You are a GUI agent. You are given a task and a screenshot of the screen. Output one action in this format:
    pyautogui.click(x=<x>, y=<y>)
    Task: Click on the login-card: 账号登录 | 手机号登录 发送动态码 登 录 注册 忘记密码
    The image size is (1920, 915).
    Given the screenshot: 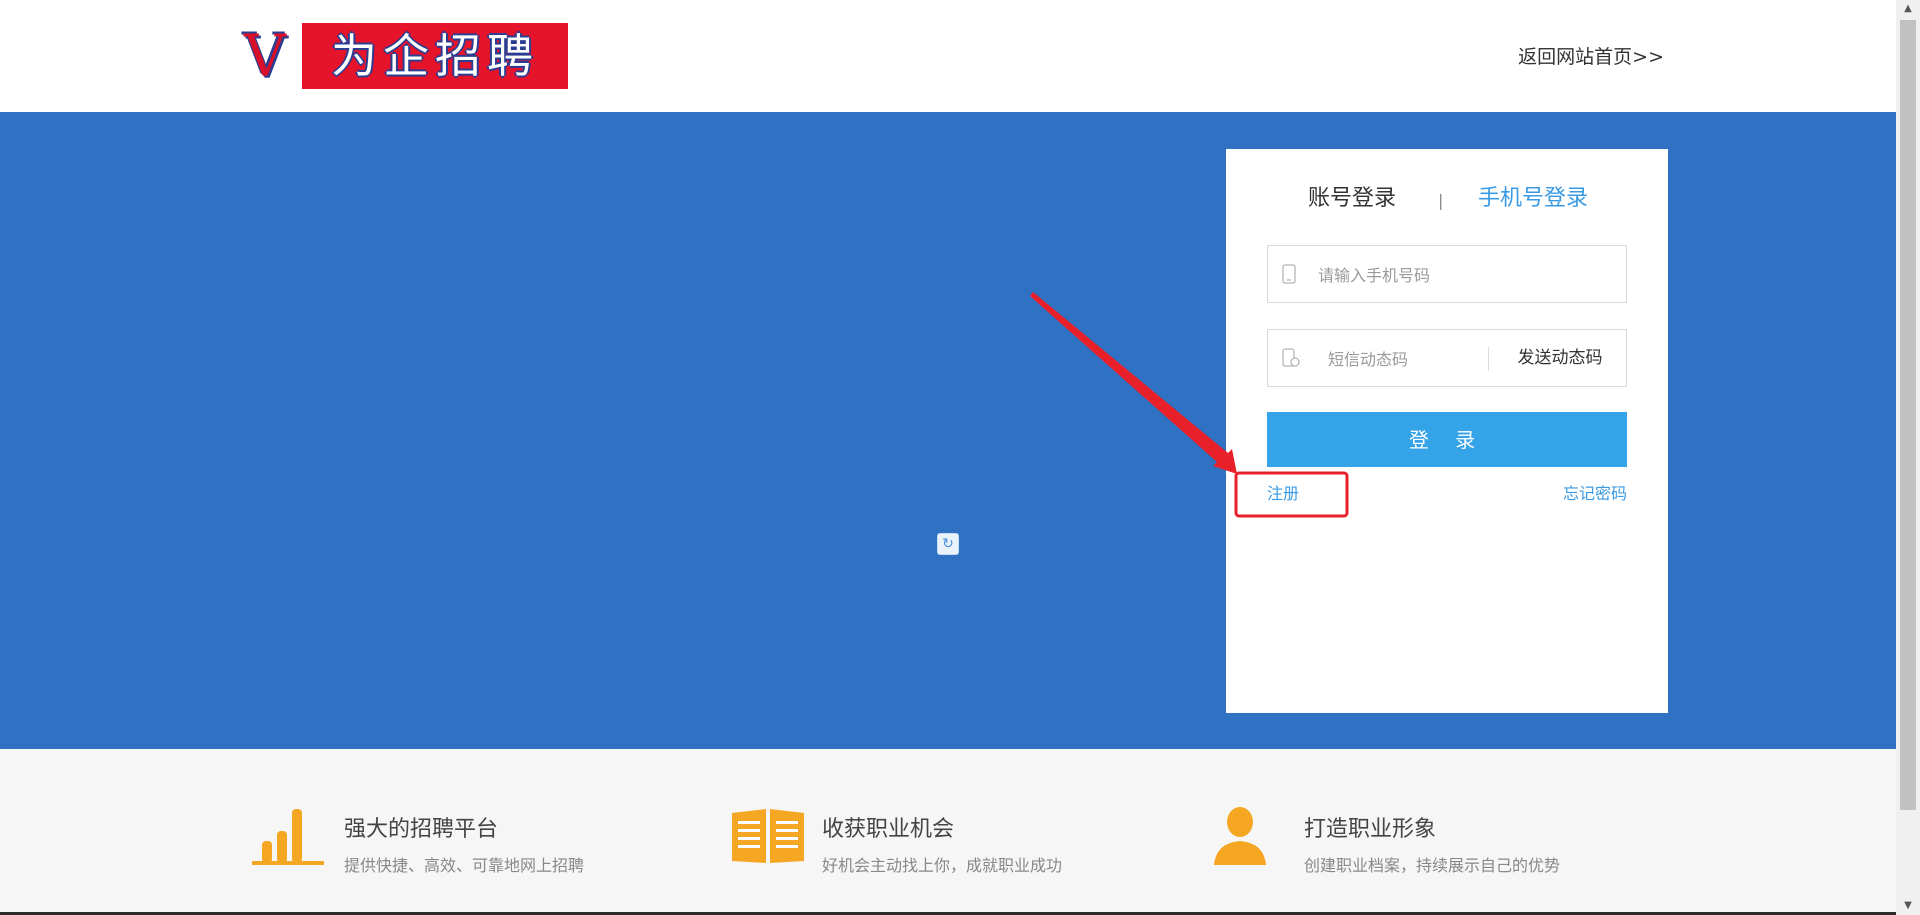 What is the action you would take?
    pyautogui.click(x=1447, y=431)
    